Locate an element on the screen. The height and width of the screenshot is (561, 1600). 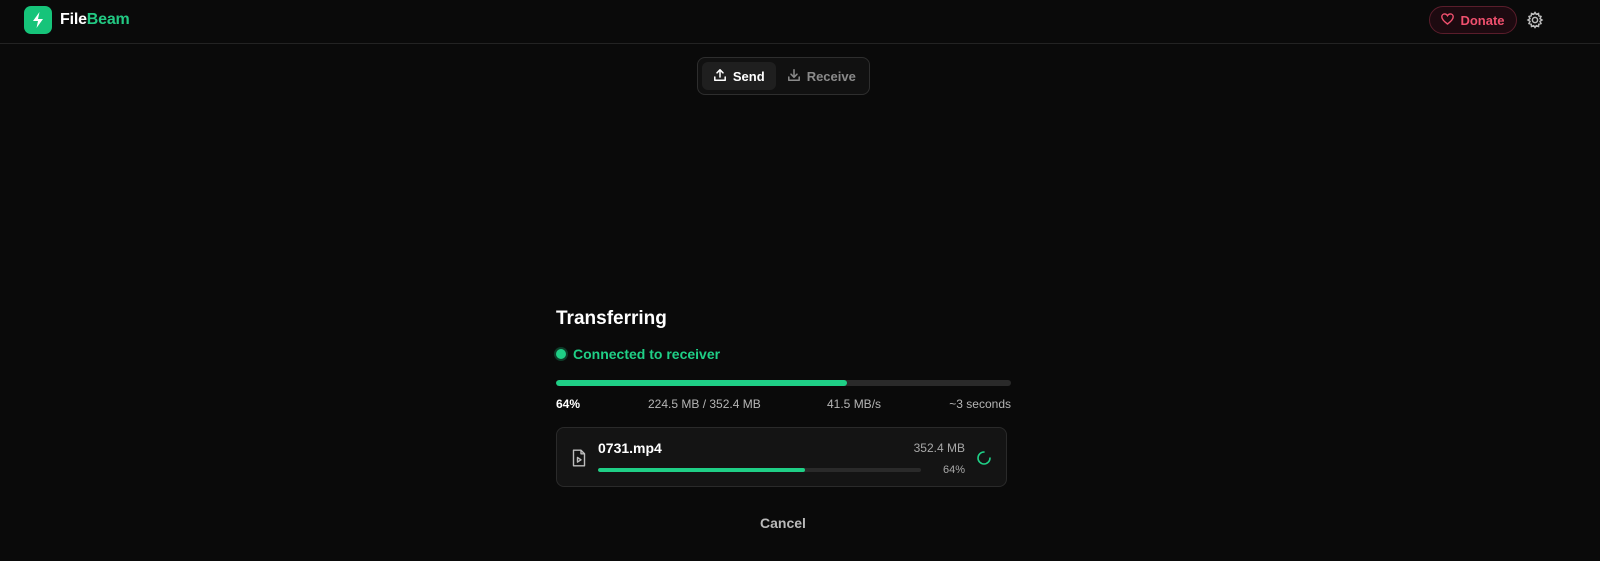
progress-percent: 64% is located at coordinates (568, 404).